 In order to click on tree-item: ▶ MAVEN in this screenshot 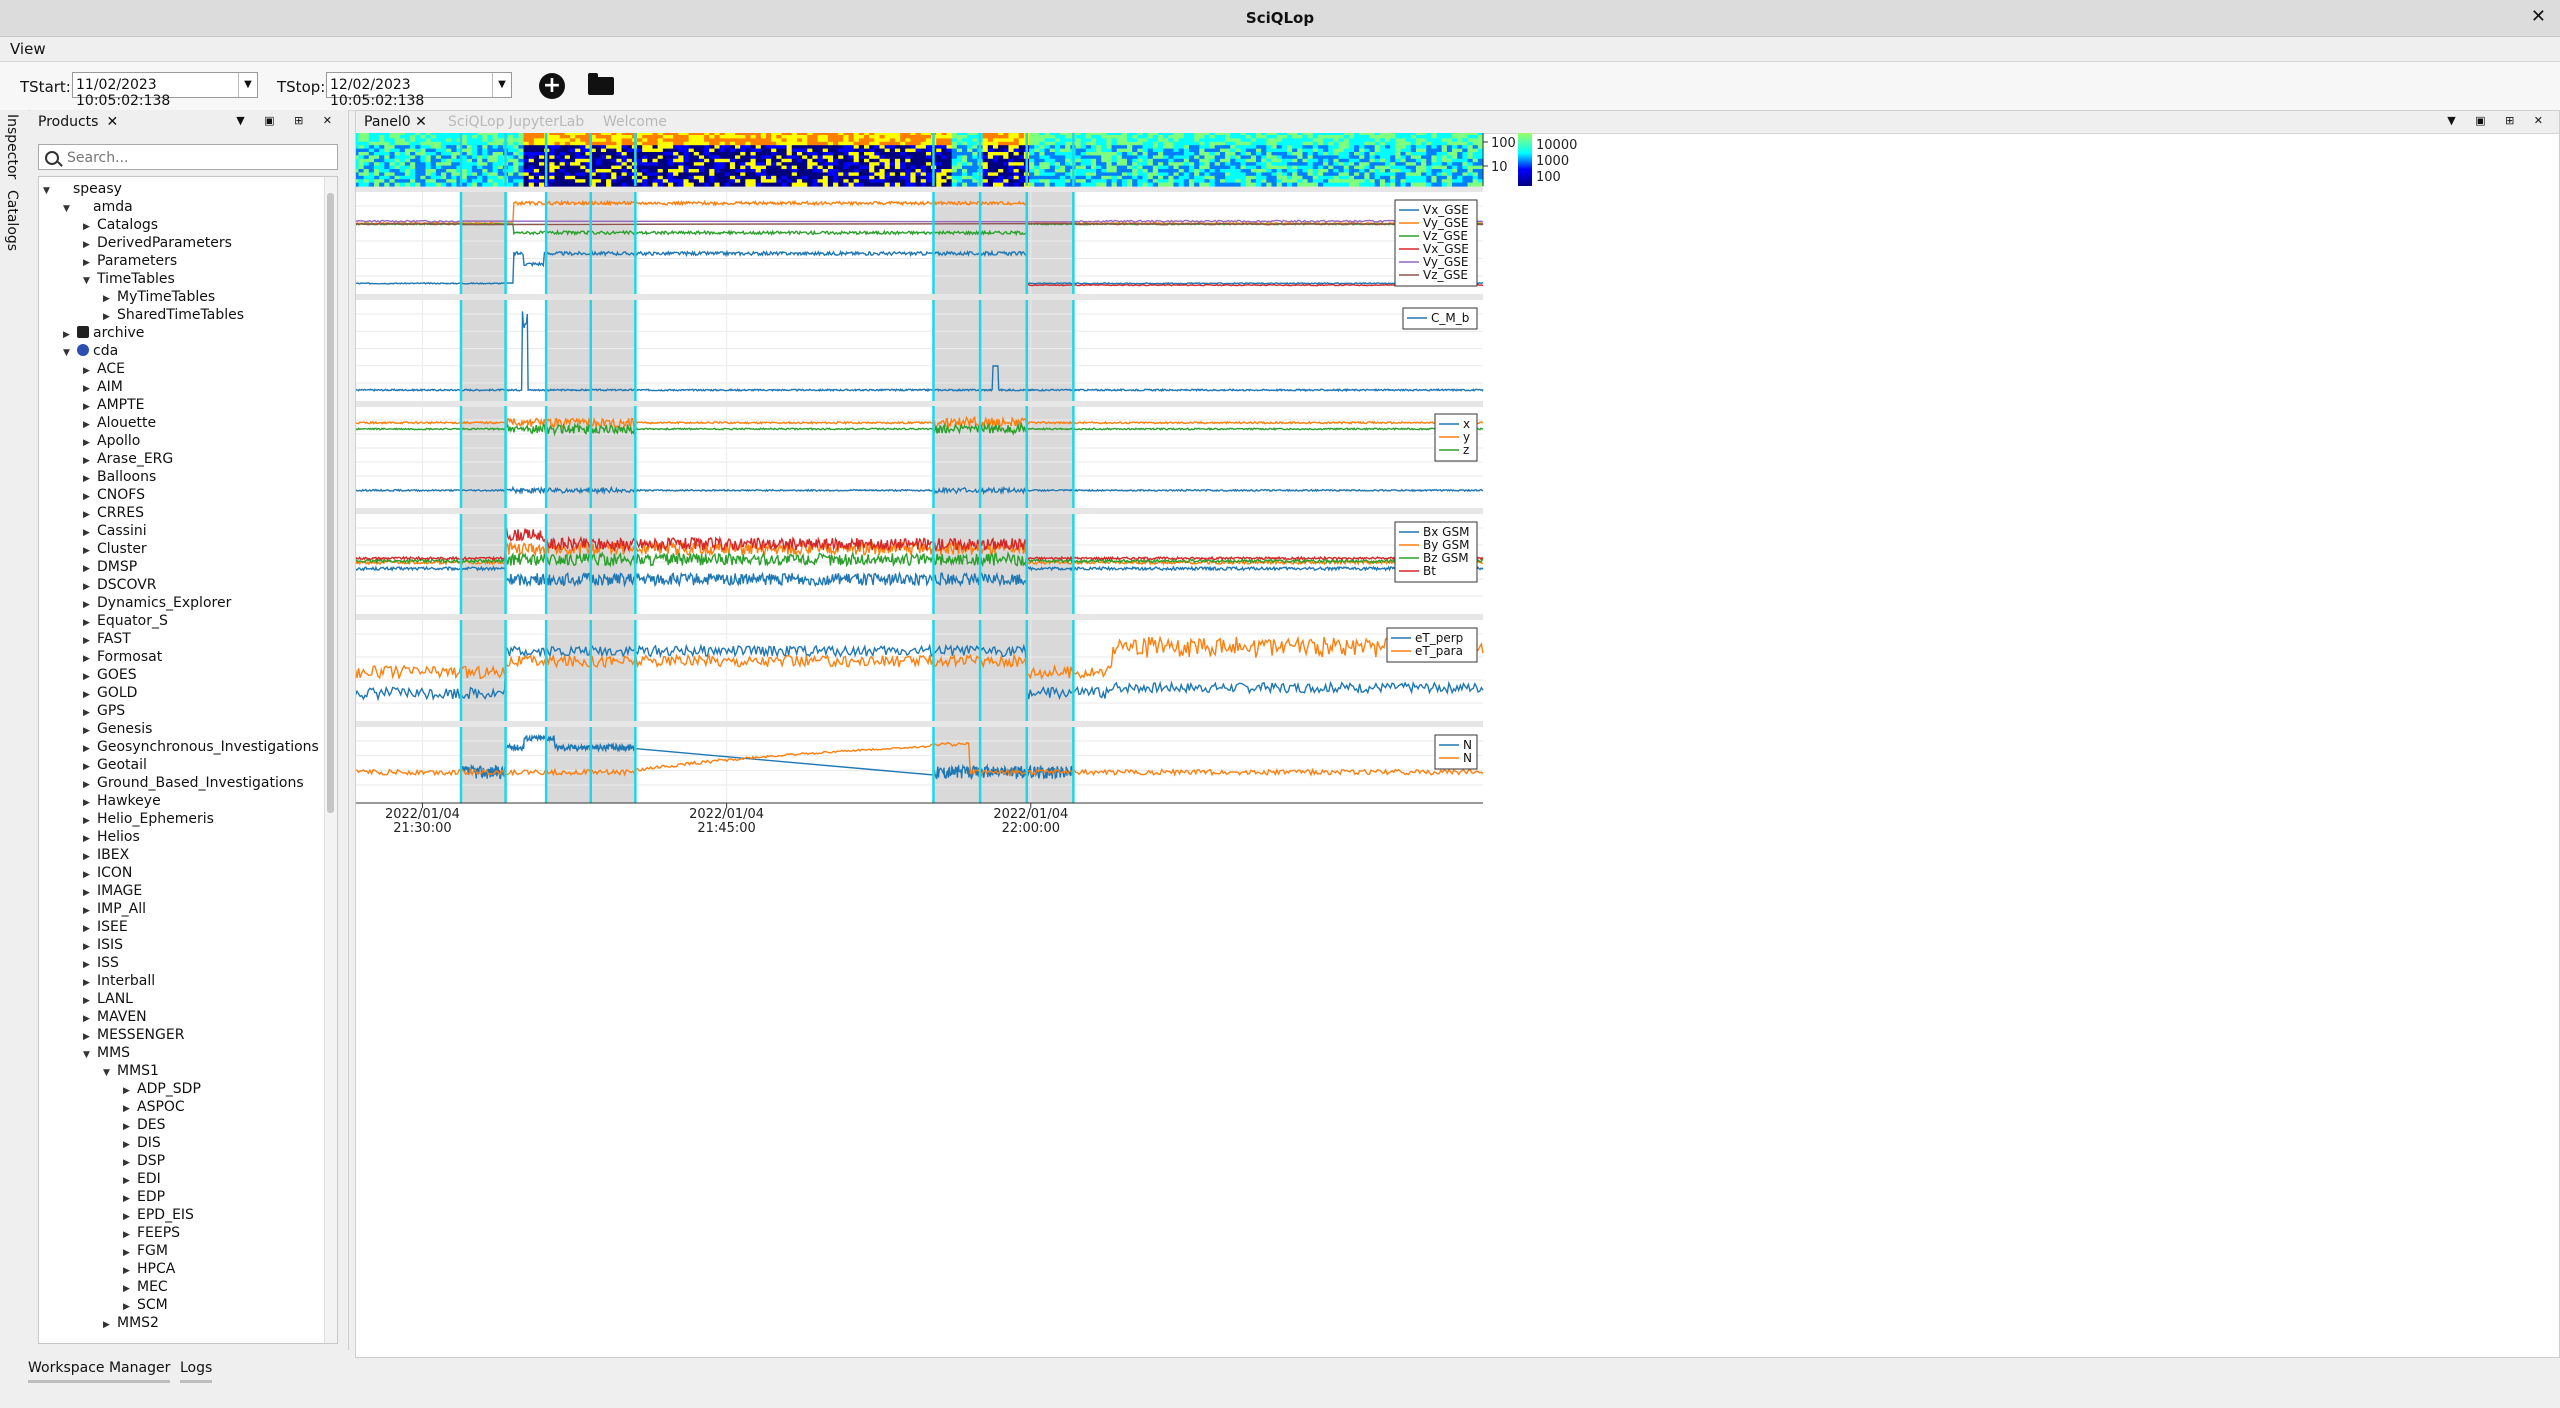, I will do `click(115, 1018)`.